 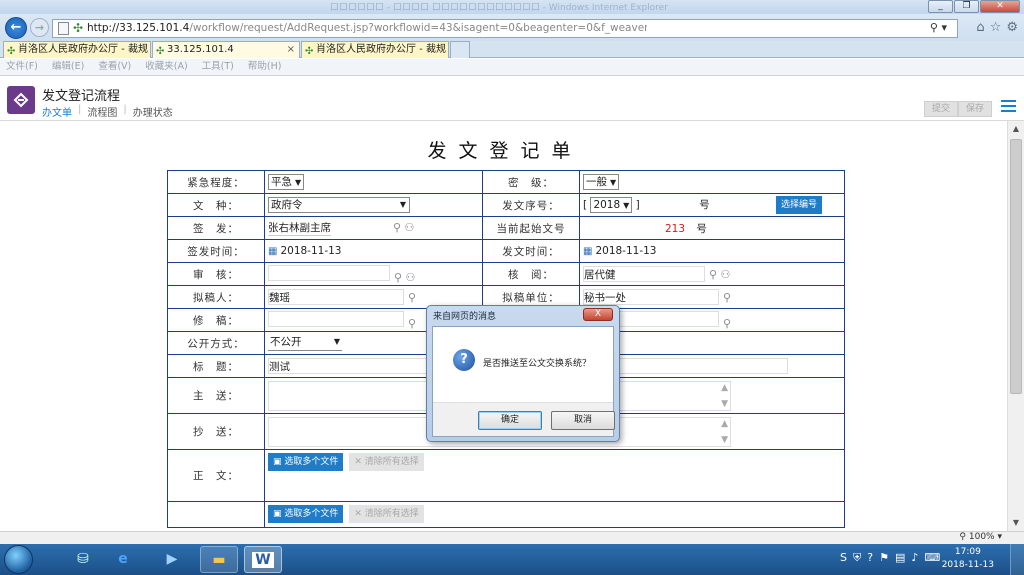 I want to click on home-icon: ⌂, so click(x=980, y=27).